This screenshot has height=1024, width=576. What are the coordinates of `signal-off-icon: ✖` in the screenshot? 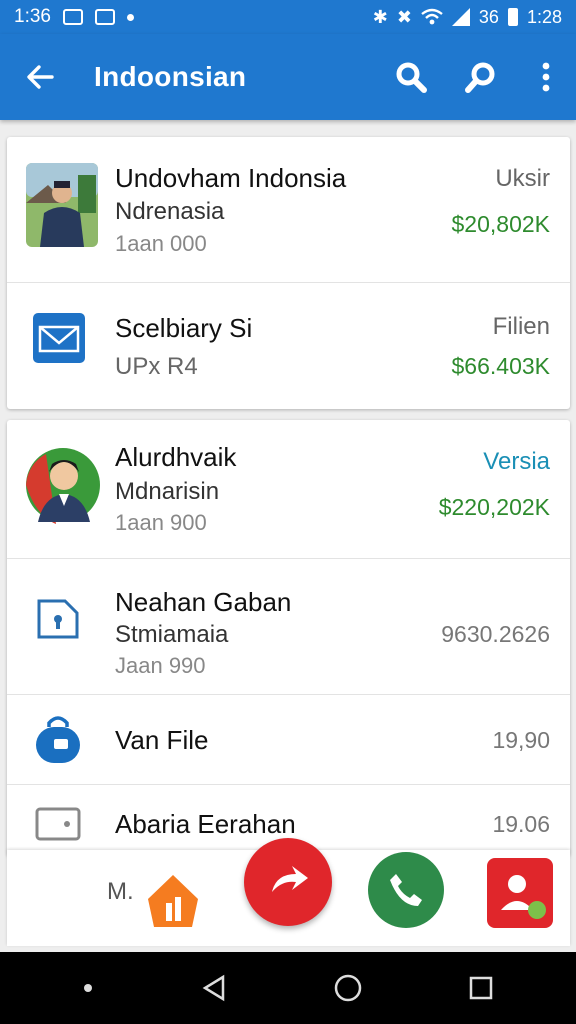 It's located at (404, 16).